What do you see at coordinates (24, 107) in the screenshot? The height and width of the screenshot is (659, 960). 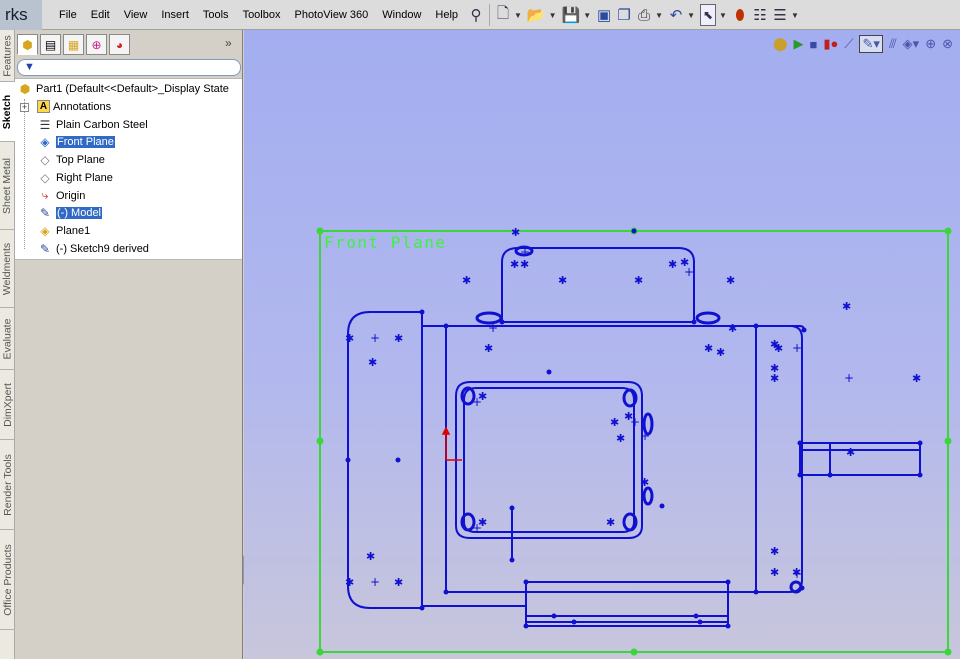 I see `expand-annotations-button: +` at bounding box center [24, 107].